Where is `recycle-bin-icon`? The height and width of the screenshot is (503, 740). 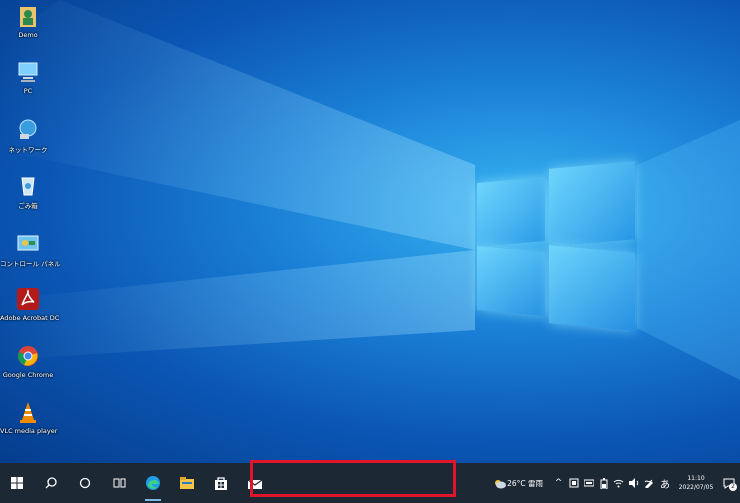
recycle-bin-icon is located at coordinates (28, 185).